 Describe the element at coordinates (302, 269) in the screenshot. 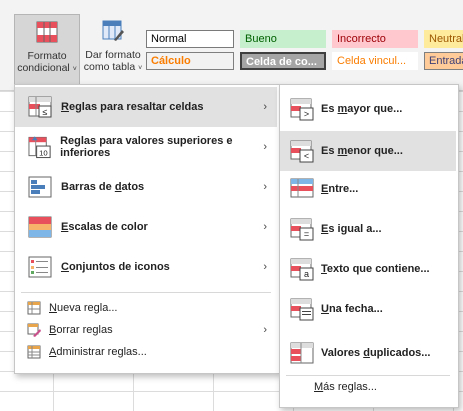

I see `text-contains-icon: a` at that location.